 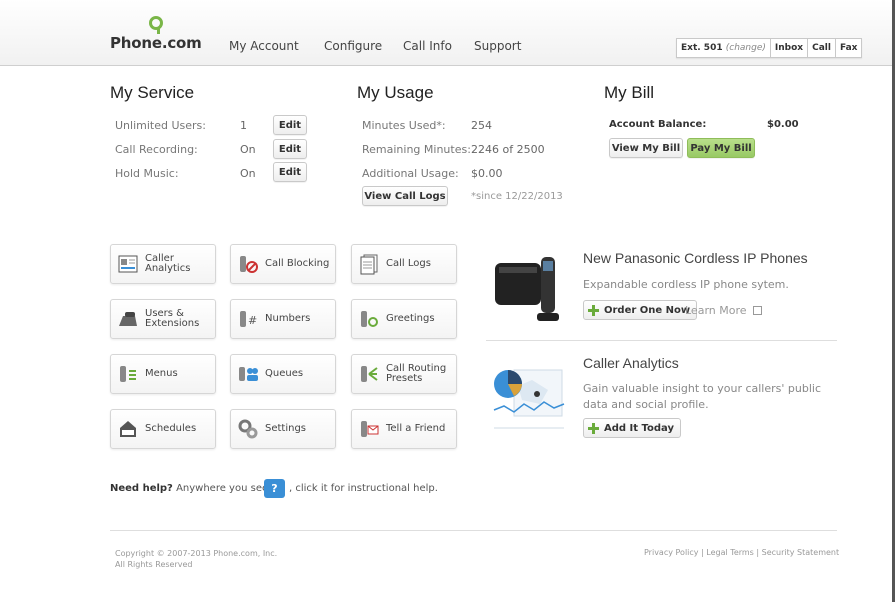 What do you see at coordinates (363, 488) in the screenshot?
I see `help-text-end: , click it for instructional help.` at bounding box center [363, 488].